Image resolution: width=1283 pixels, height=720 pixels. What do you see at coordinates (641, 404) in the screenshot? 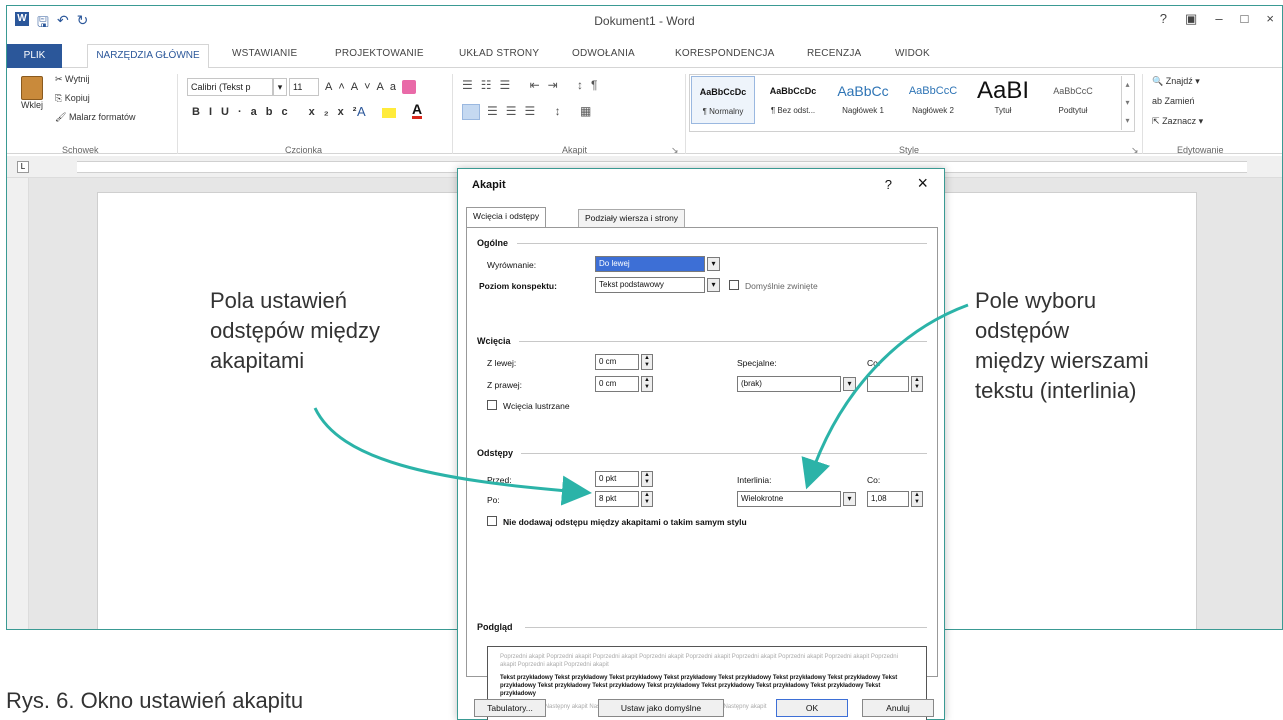
I see `callout-arrows` at bounding box center [641, 404].